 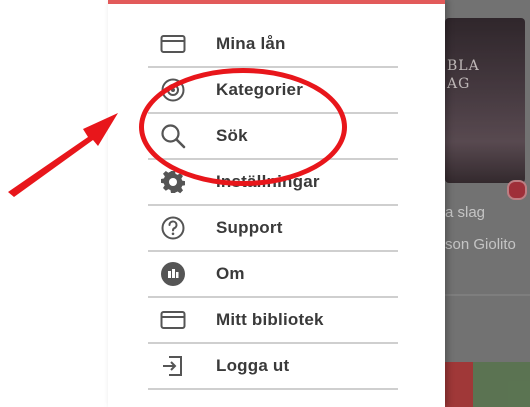 What do you see at coordinates (63, 155) in the screenshot?
I see `red-arrow-icon` at bounding box center [63, 155].